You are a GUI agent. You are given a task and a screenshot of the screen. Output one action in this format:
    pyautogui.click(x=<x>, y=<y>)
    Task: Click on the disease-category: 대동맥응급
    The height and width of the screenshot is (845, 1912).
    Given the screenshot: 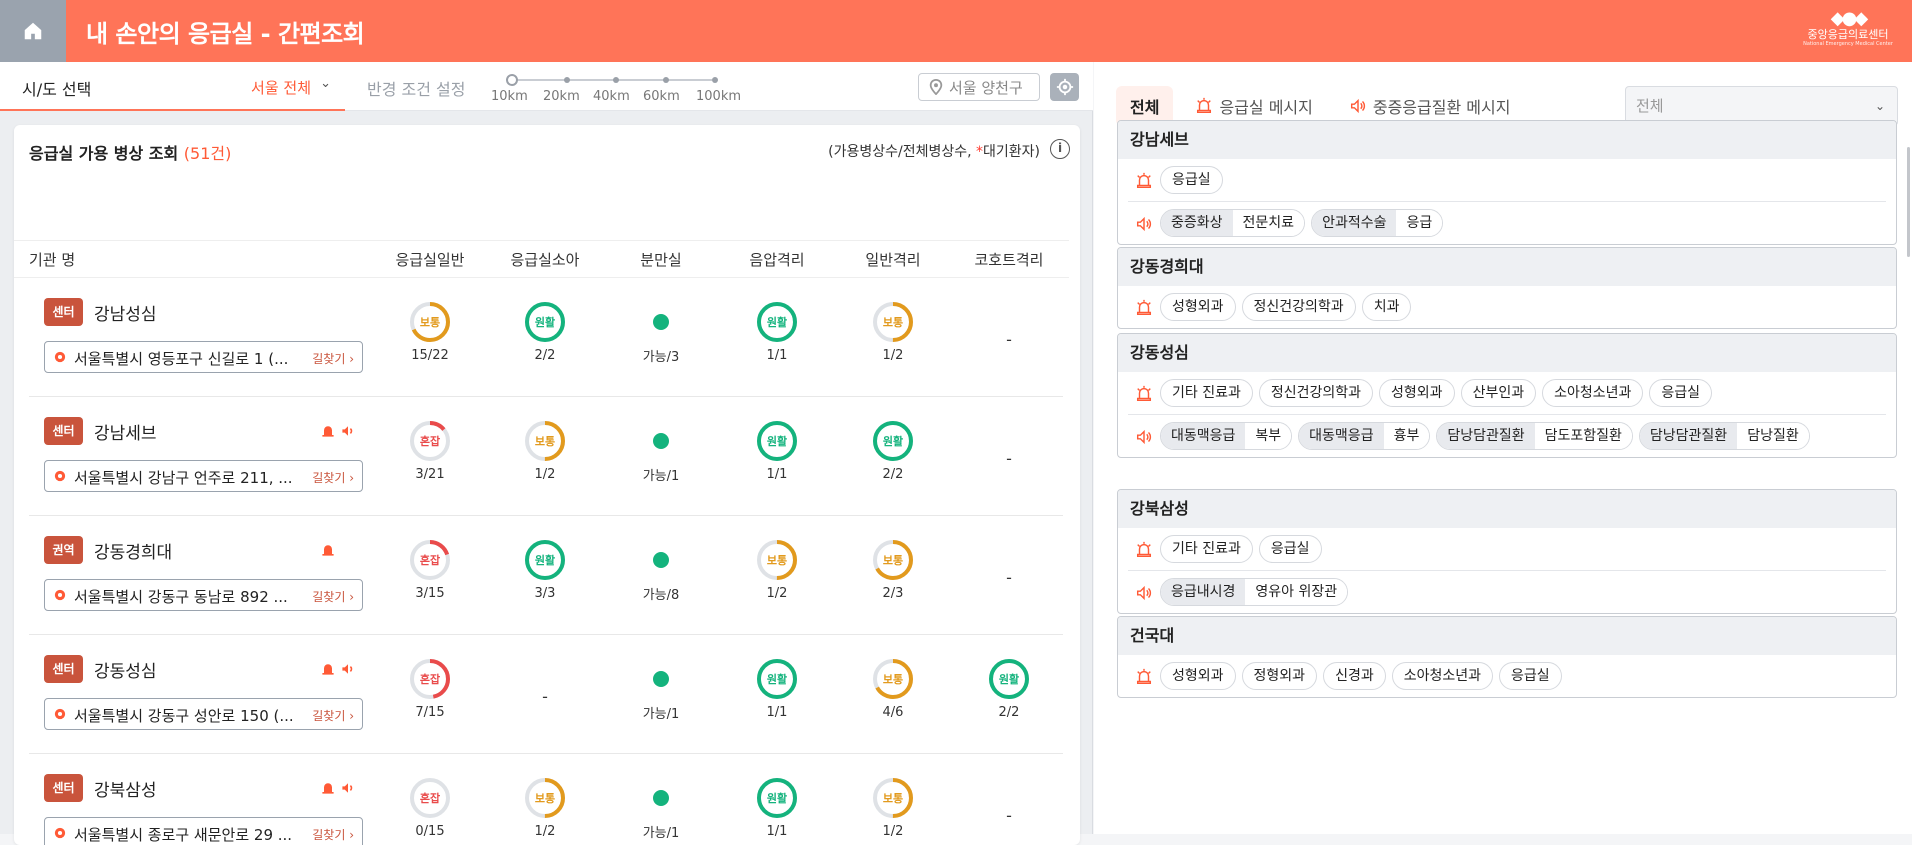 What is the action you would take?
    pyautogui.click(x=1341, y=436)
    